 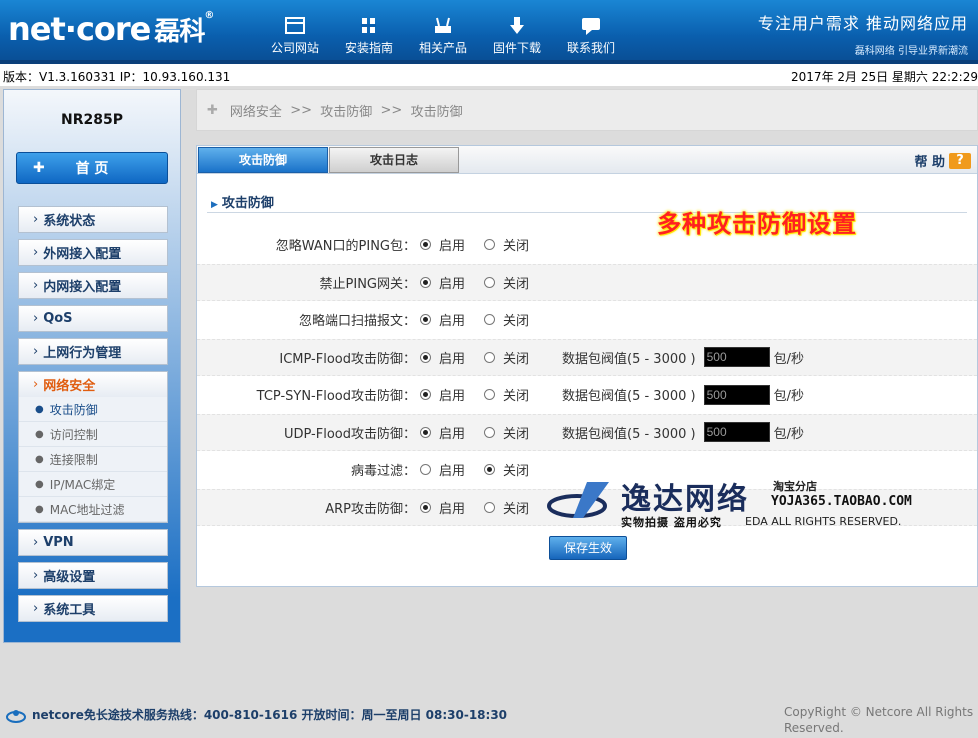 What do you see at coordinates (111, 29) in the screenshot?
I see `netcore-logo: net·core 磊科®` at bounding box center [111, 29].